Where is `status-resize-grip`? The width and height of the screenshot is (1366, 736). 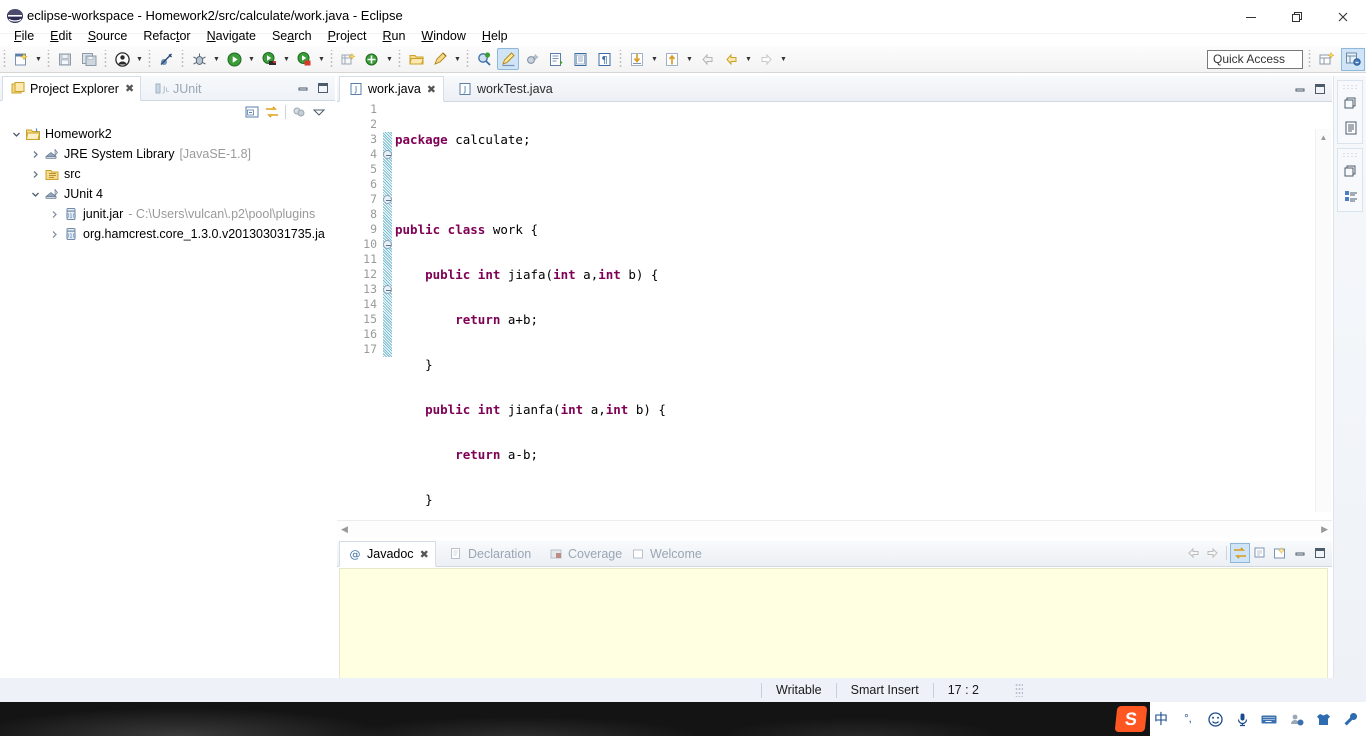 status-resize-grip is located at coordinates (1018, 690).